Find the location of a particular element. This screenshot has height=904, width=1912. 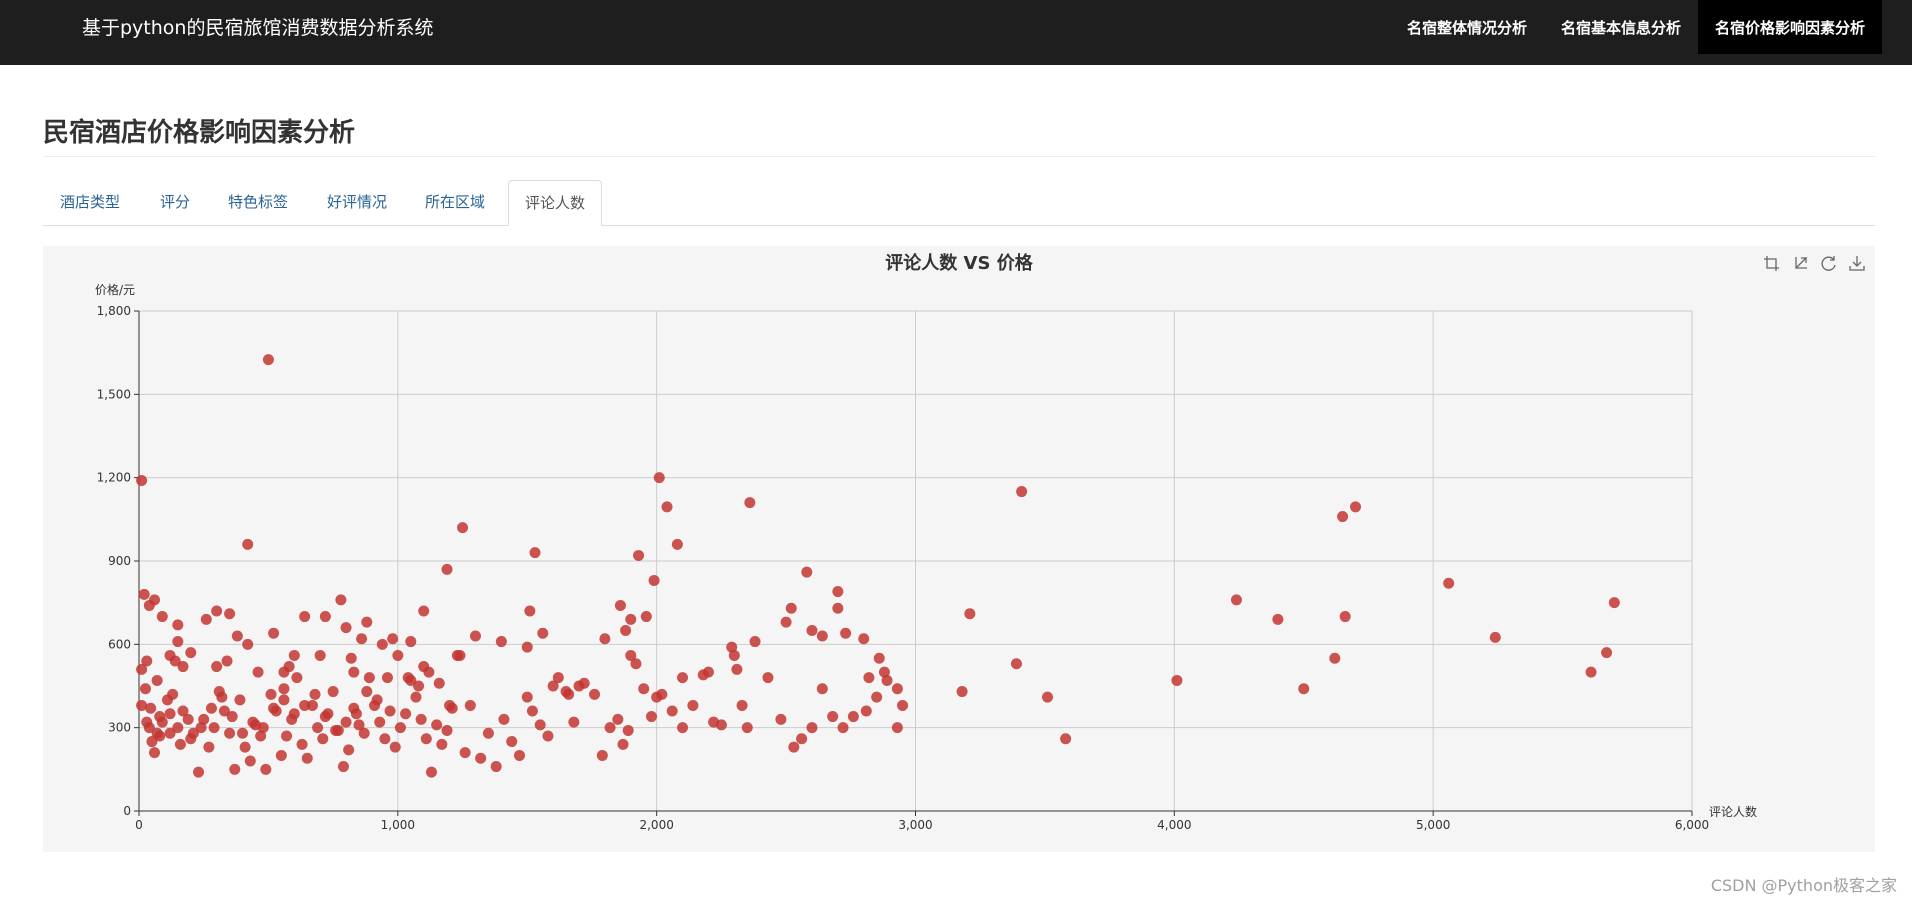

tab-positive-reviews: 好评情况 is located at coordinates (357, 202).